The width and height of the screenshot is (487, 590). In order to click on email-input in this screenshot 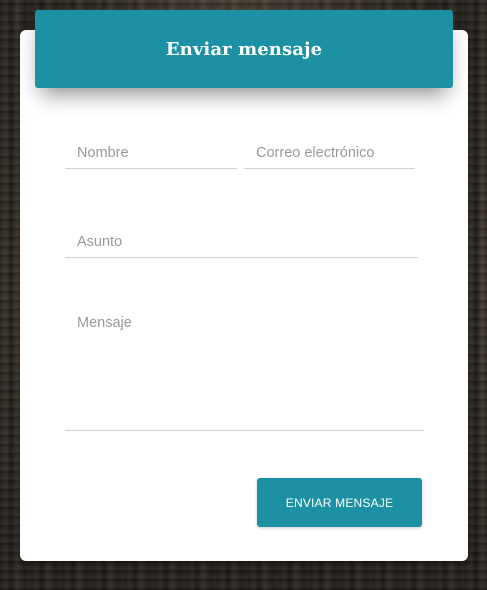, I will do `click(329, 153)`.